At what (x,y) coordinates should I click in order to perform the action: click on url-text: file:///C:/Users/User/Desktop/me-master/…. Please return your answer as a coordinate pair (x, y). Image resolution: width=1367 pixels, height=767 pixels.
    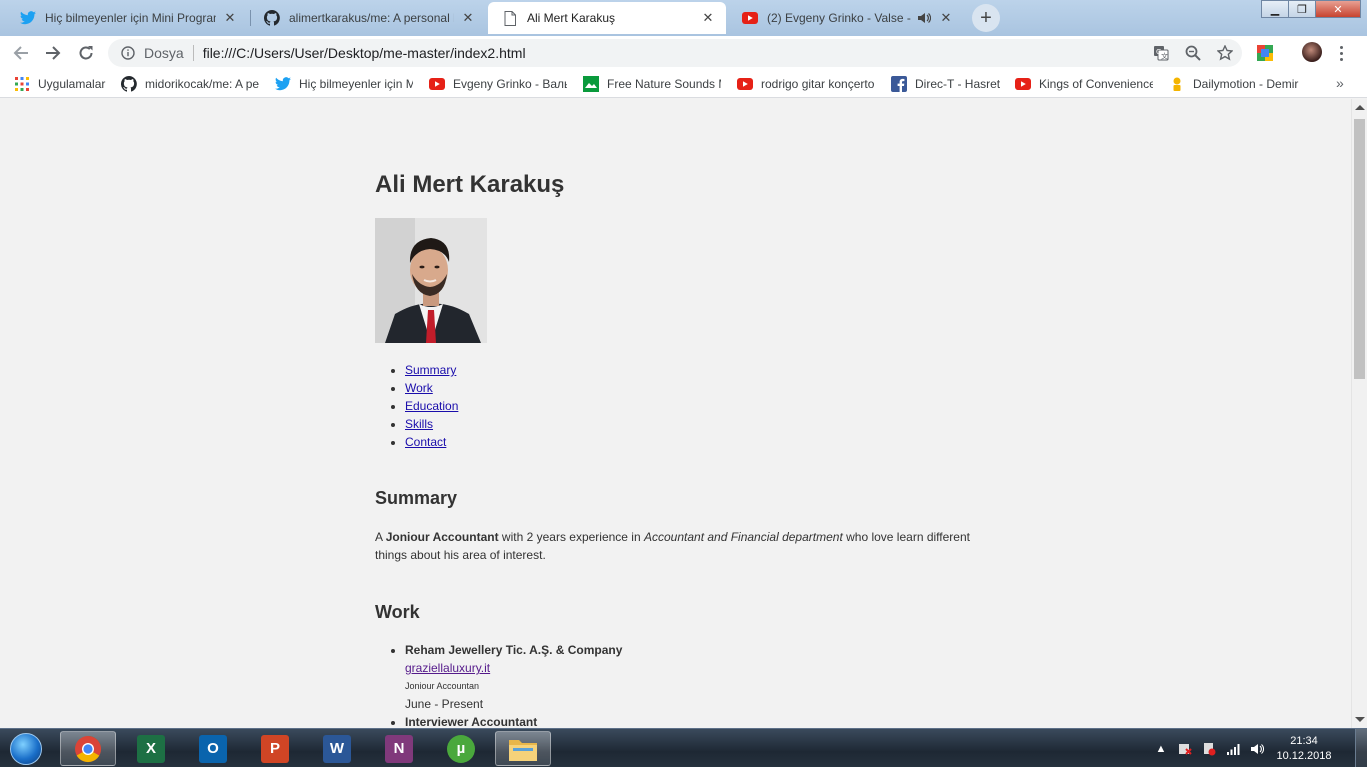
    Looking at the image, I should click on (364, 53).